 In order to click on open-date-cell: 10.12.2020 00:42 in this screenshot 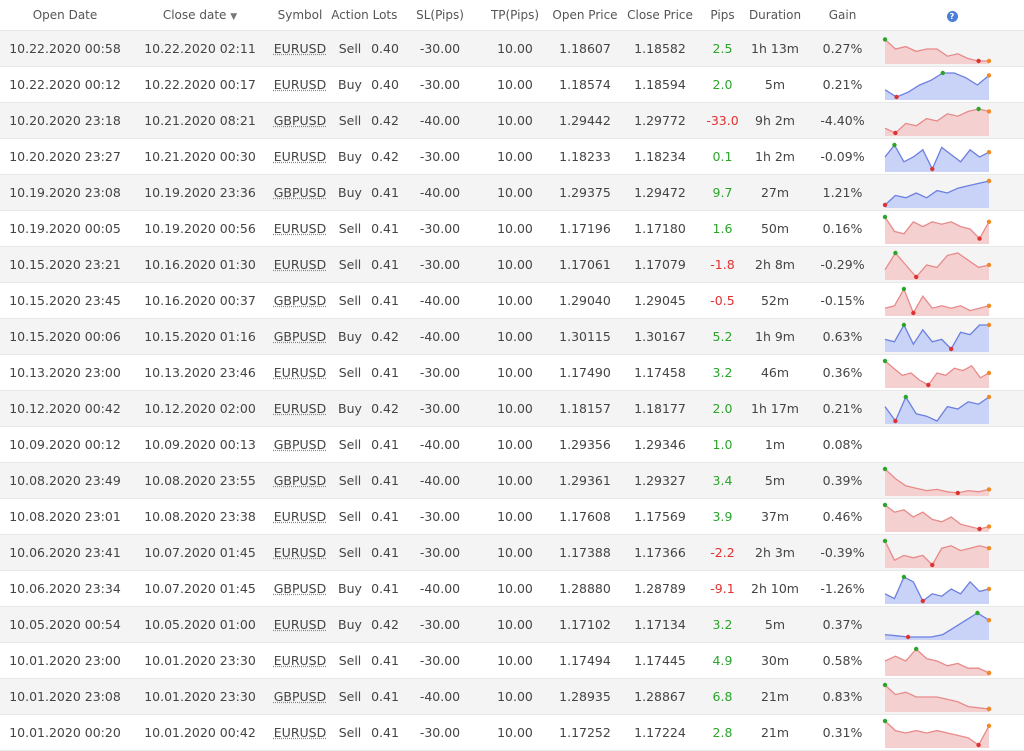, I will do `click(65, 408)`.